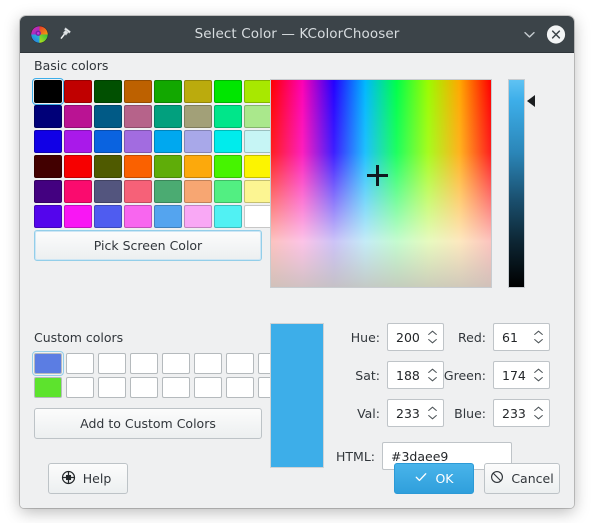  I want to click on green-spinbox: 174, so click(521, 375).